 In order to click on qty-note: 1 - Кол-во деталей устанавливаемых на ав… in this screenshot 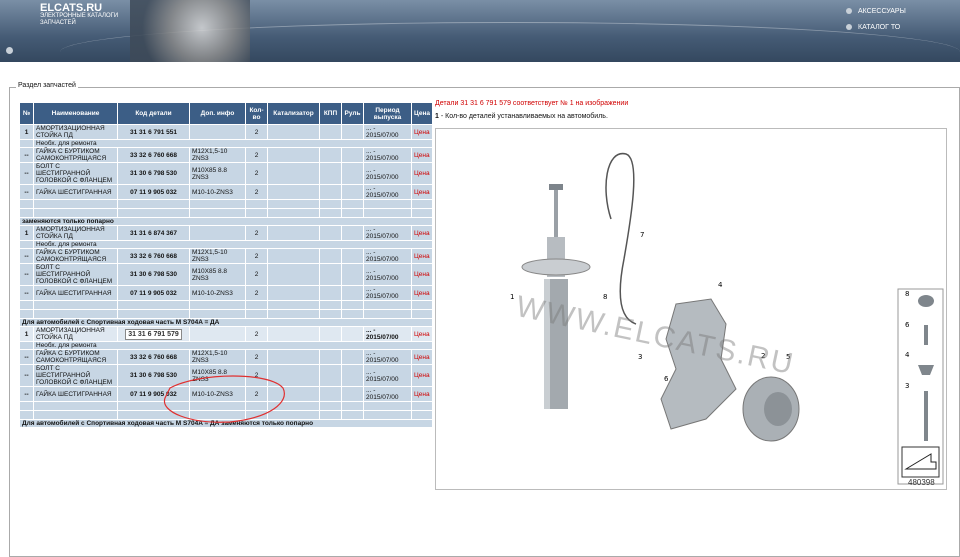, I will do `click(521, 116)`.